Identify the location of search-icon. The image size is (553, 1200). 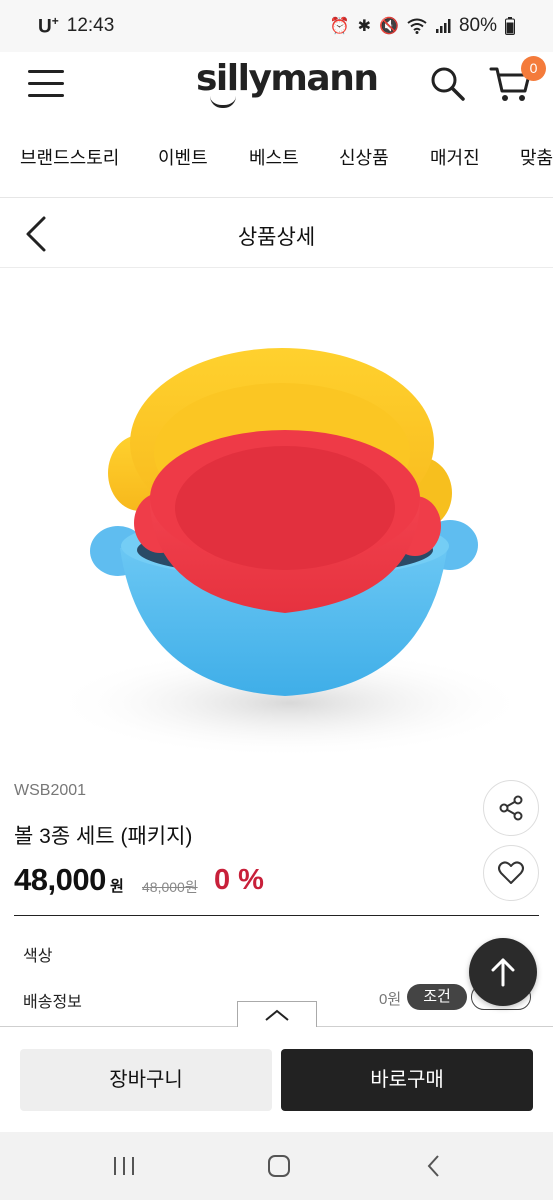
(448, 84).